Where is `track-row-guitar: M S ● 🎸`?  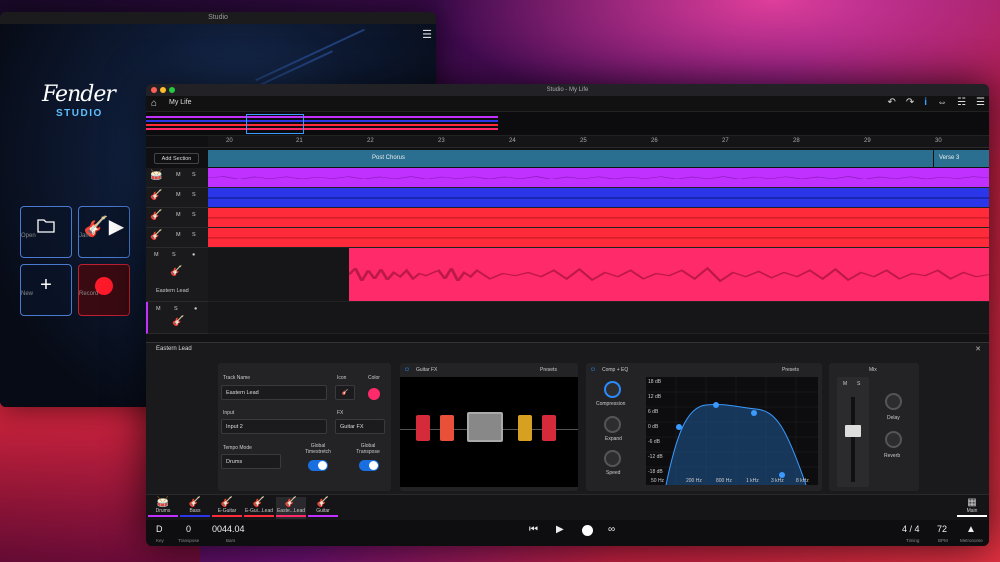 track-row-guitar: M S ● 🎸 is located at coordinates (567, 318).